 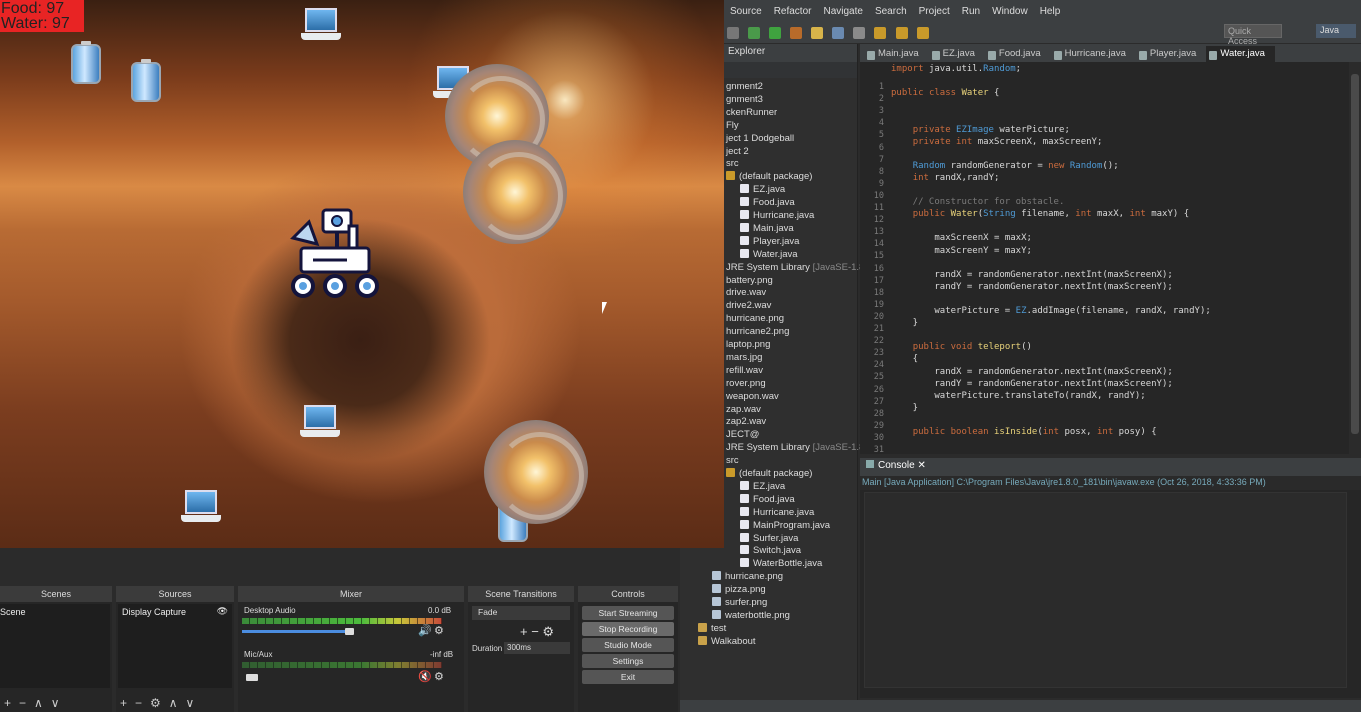 What do you see at coordinates (777, 512) in the screenshot?
I see `tree-item: Hurricane.java` at bounding box center [777, 512].